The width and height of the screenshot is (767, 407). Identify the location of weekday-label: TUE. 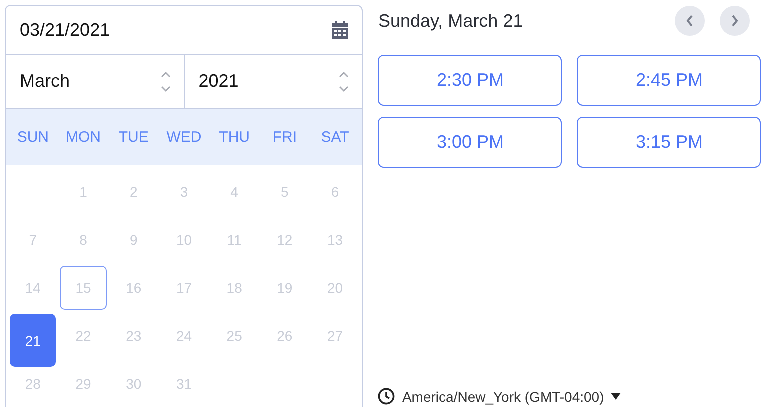
(134, 137).